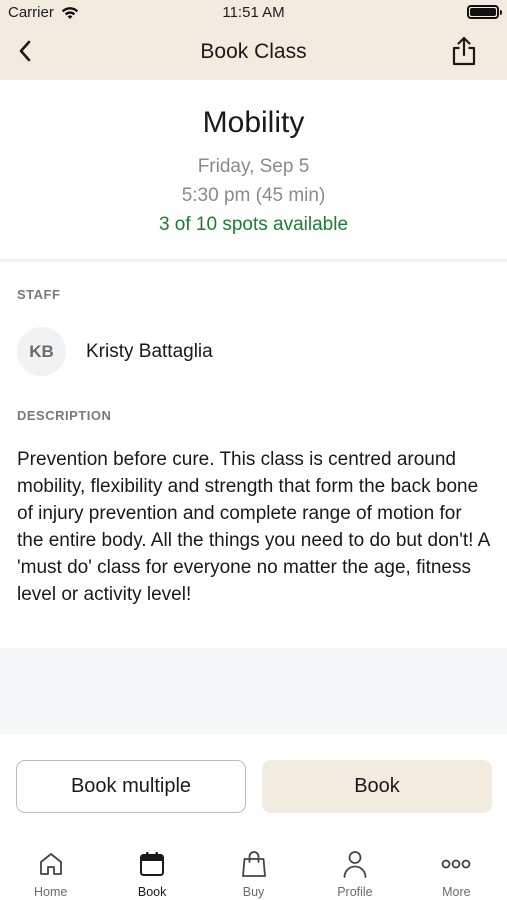 The height and width of the screenshot is (900, 507). Describe the element at coordinates (456, 864) in the screenshot. I see `more-dots-icon` at that location.